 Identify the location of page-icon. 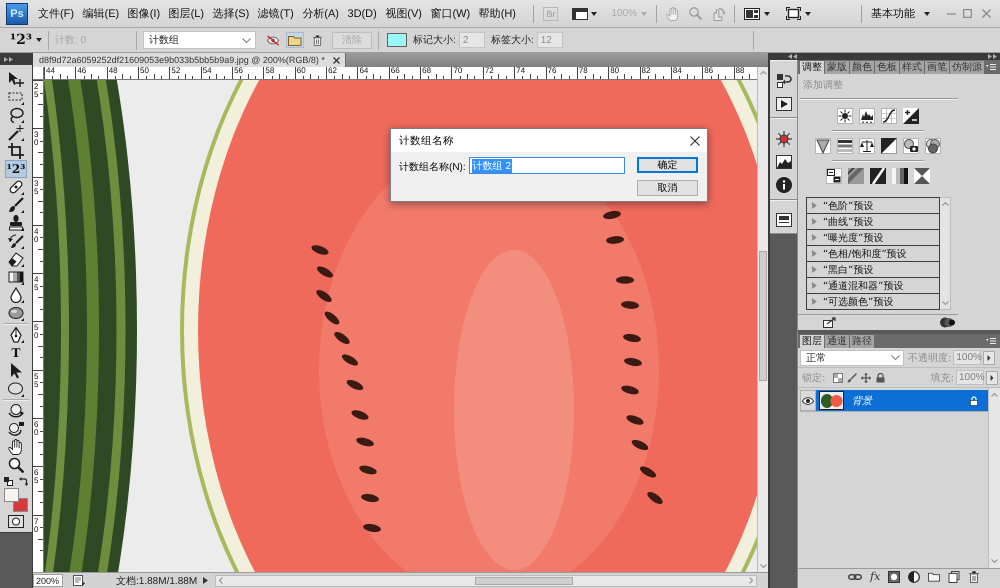
(79, 580).